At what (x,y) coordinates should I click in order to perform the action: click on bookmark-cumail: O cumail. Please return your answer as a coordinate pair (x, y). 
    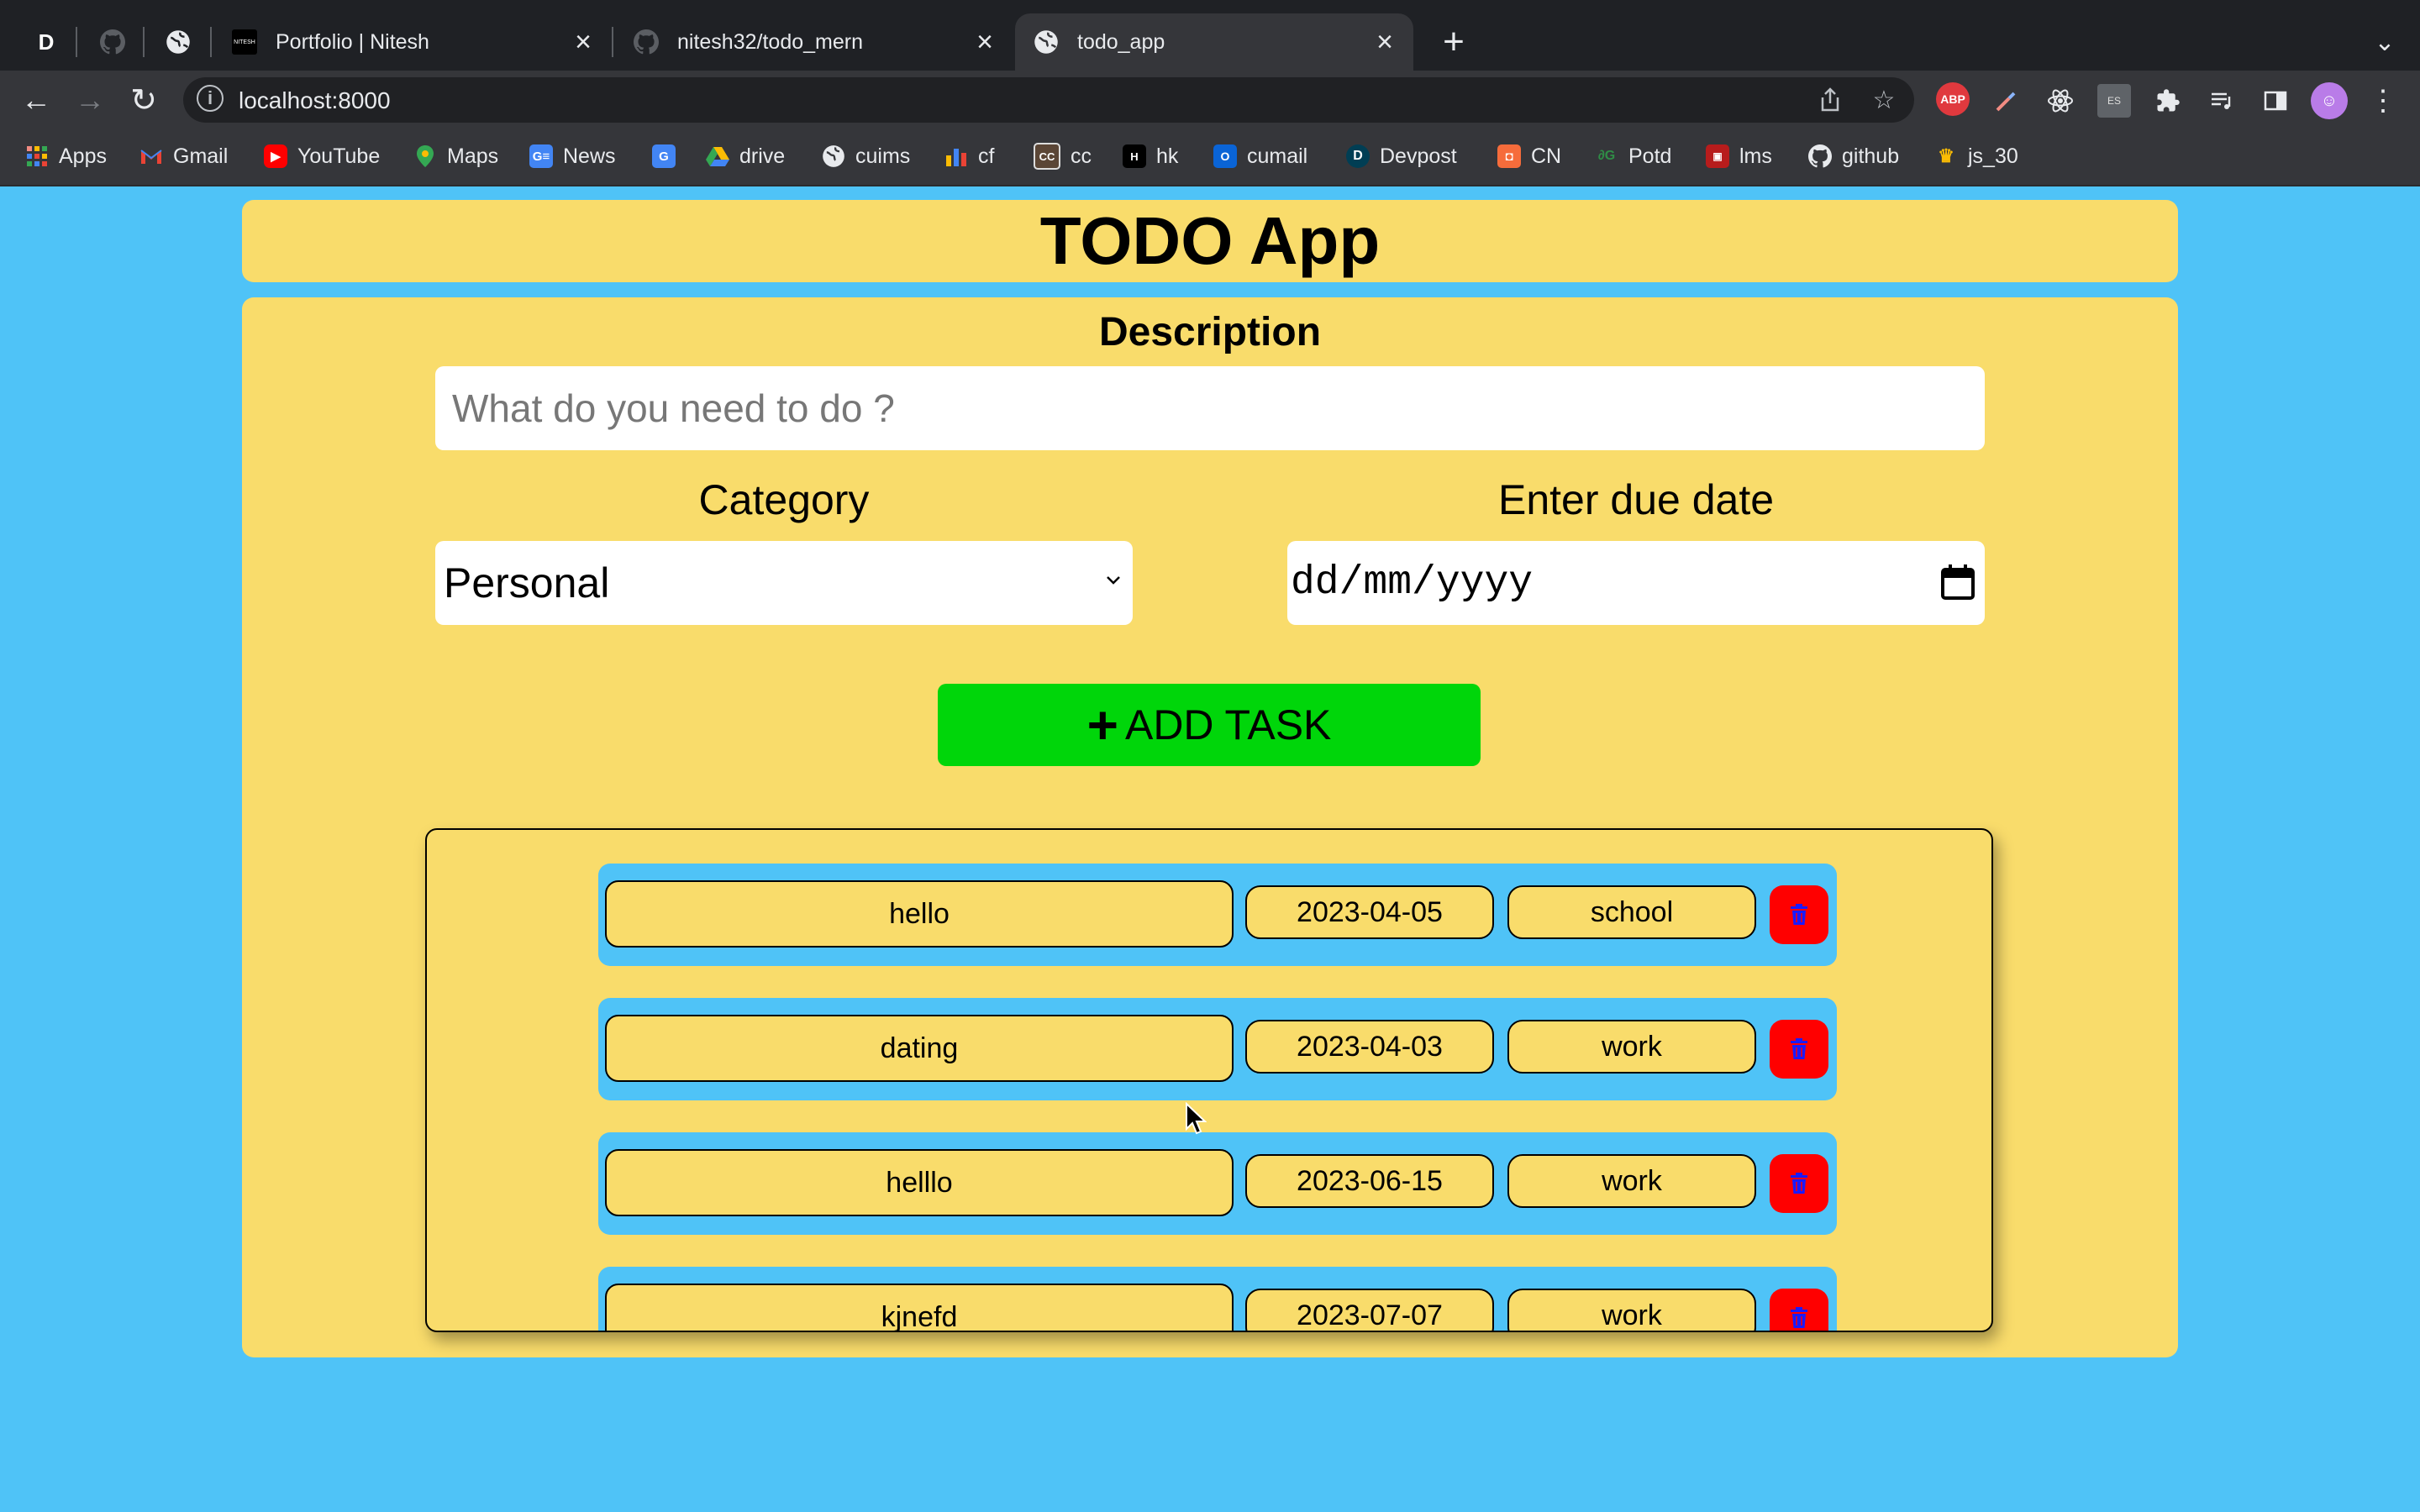
    Looking at the image, I should click on (1260, 156).